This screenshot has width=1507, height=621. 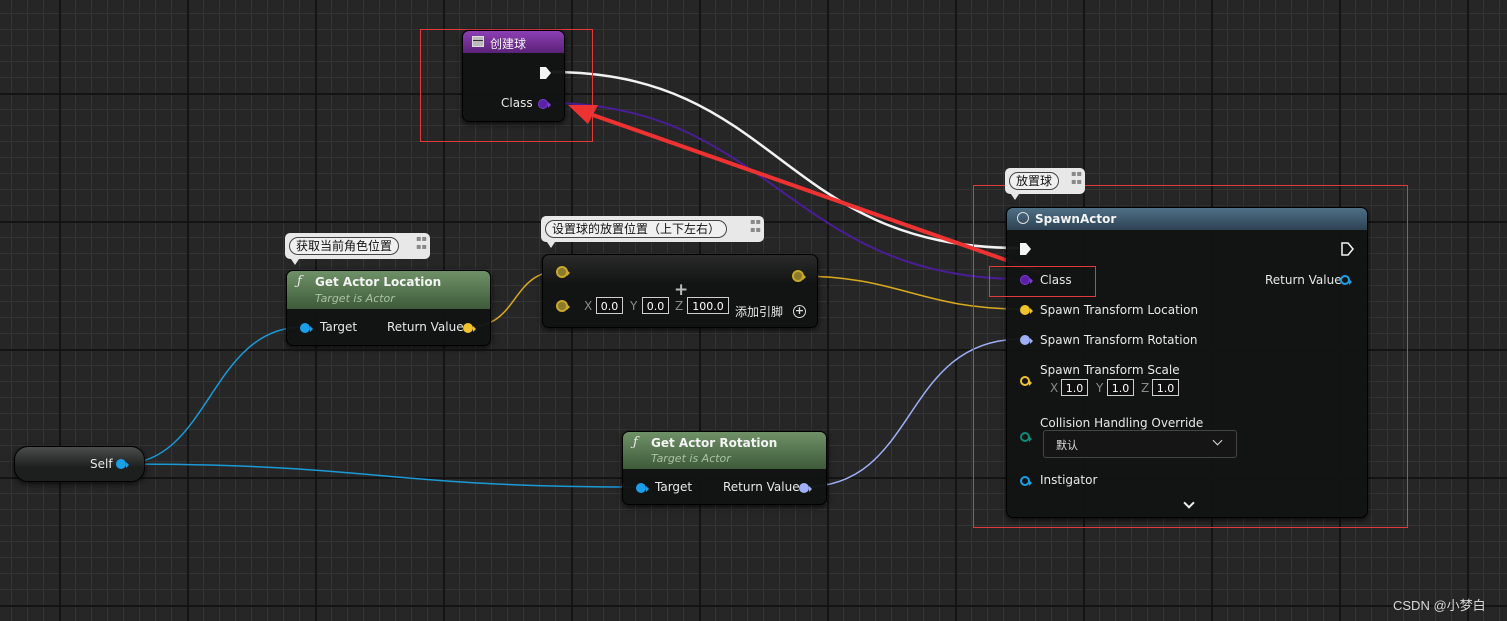 I want to click on node-title: SpawnActor, so click(x=1076, y=219).